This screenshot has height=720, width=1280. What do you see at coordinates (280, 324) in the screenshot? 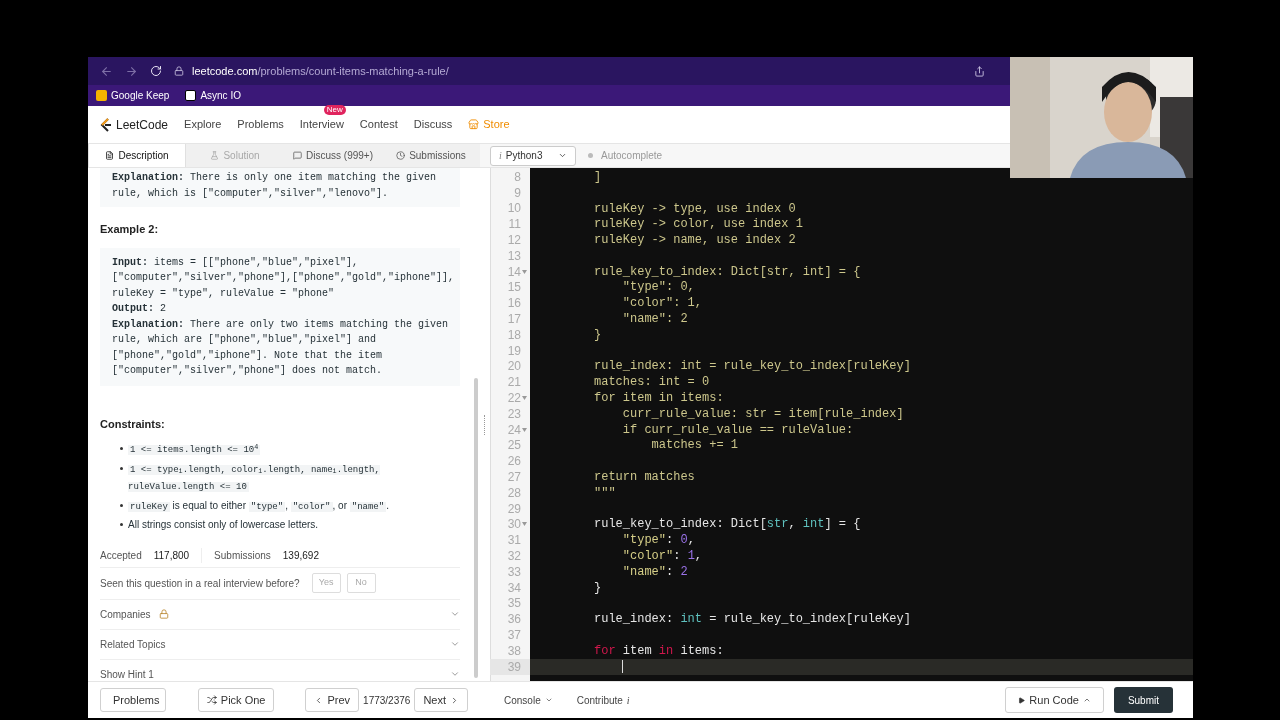
I see `example-line: Explanation: There are only two items matching the given` at bounding box center [280, 324].